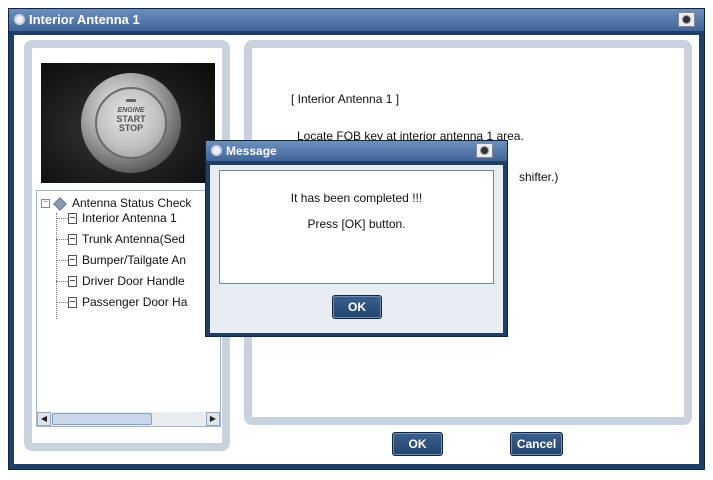  I want to click on tree-item-label: Passenger Door Ha, so click(135, 302).